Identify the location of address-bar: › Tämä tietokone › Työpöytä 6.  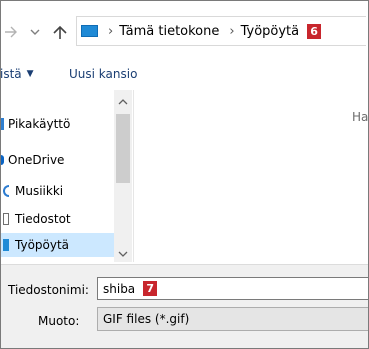
(221, 31).